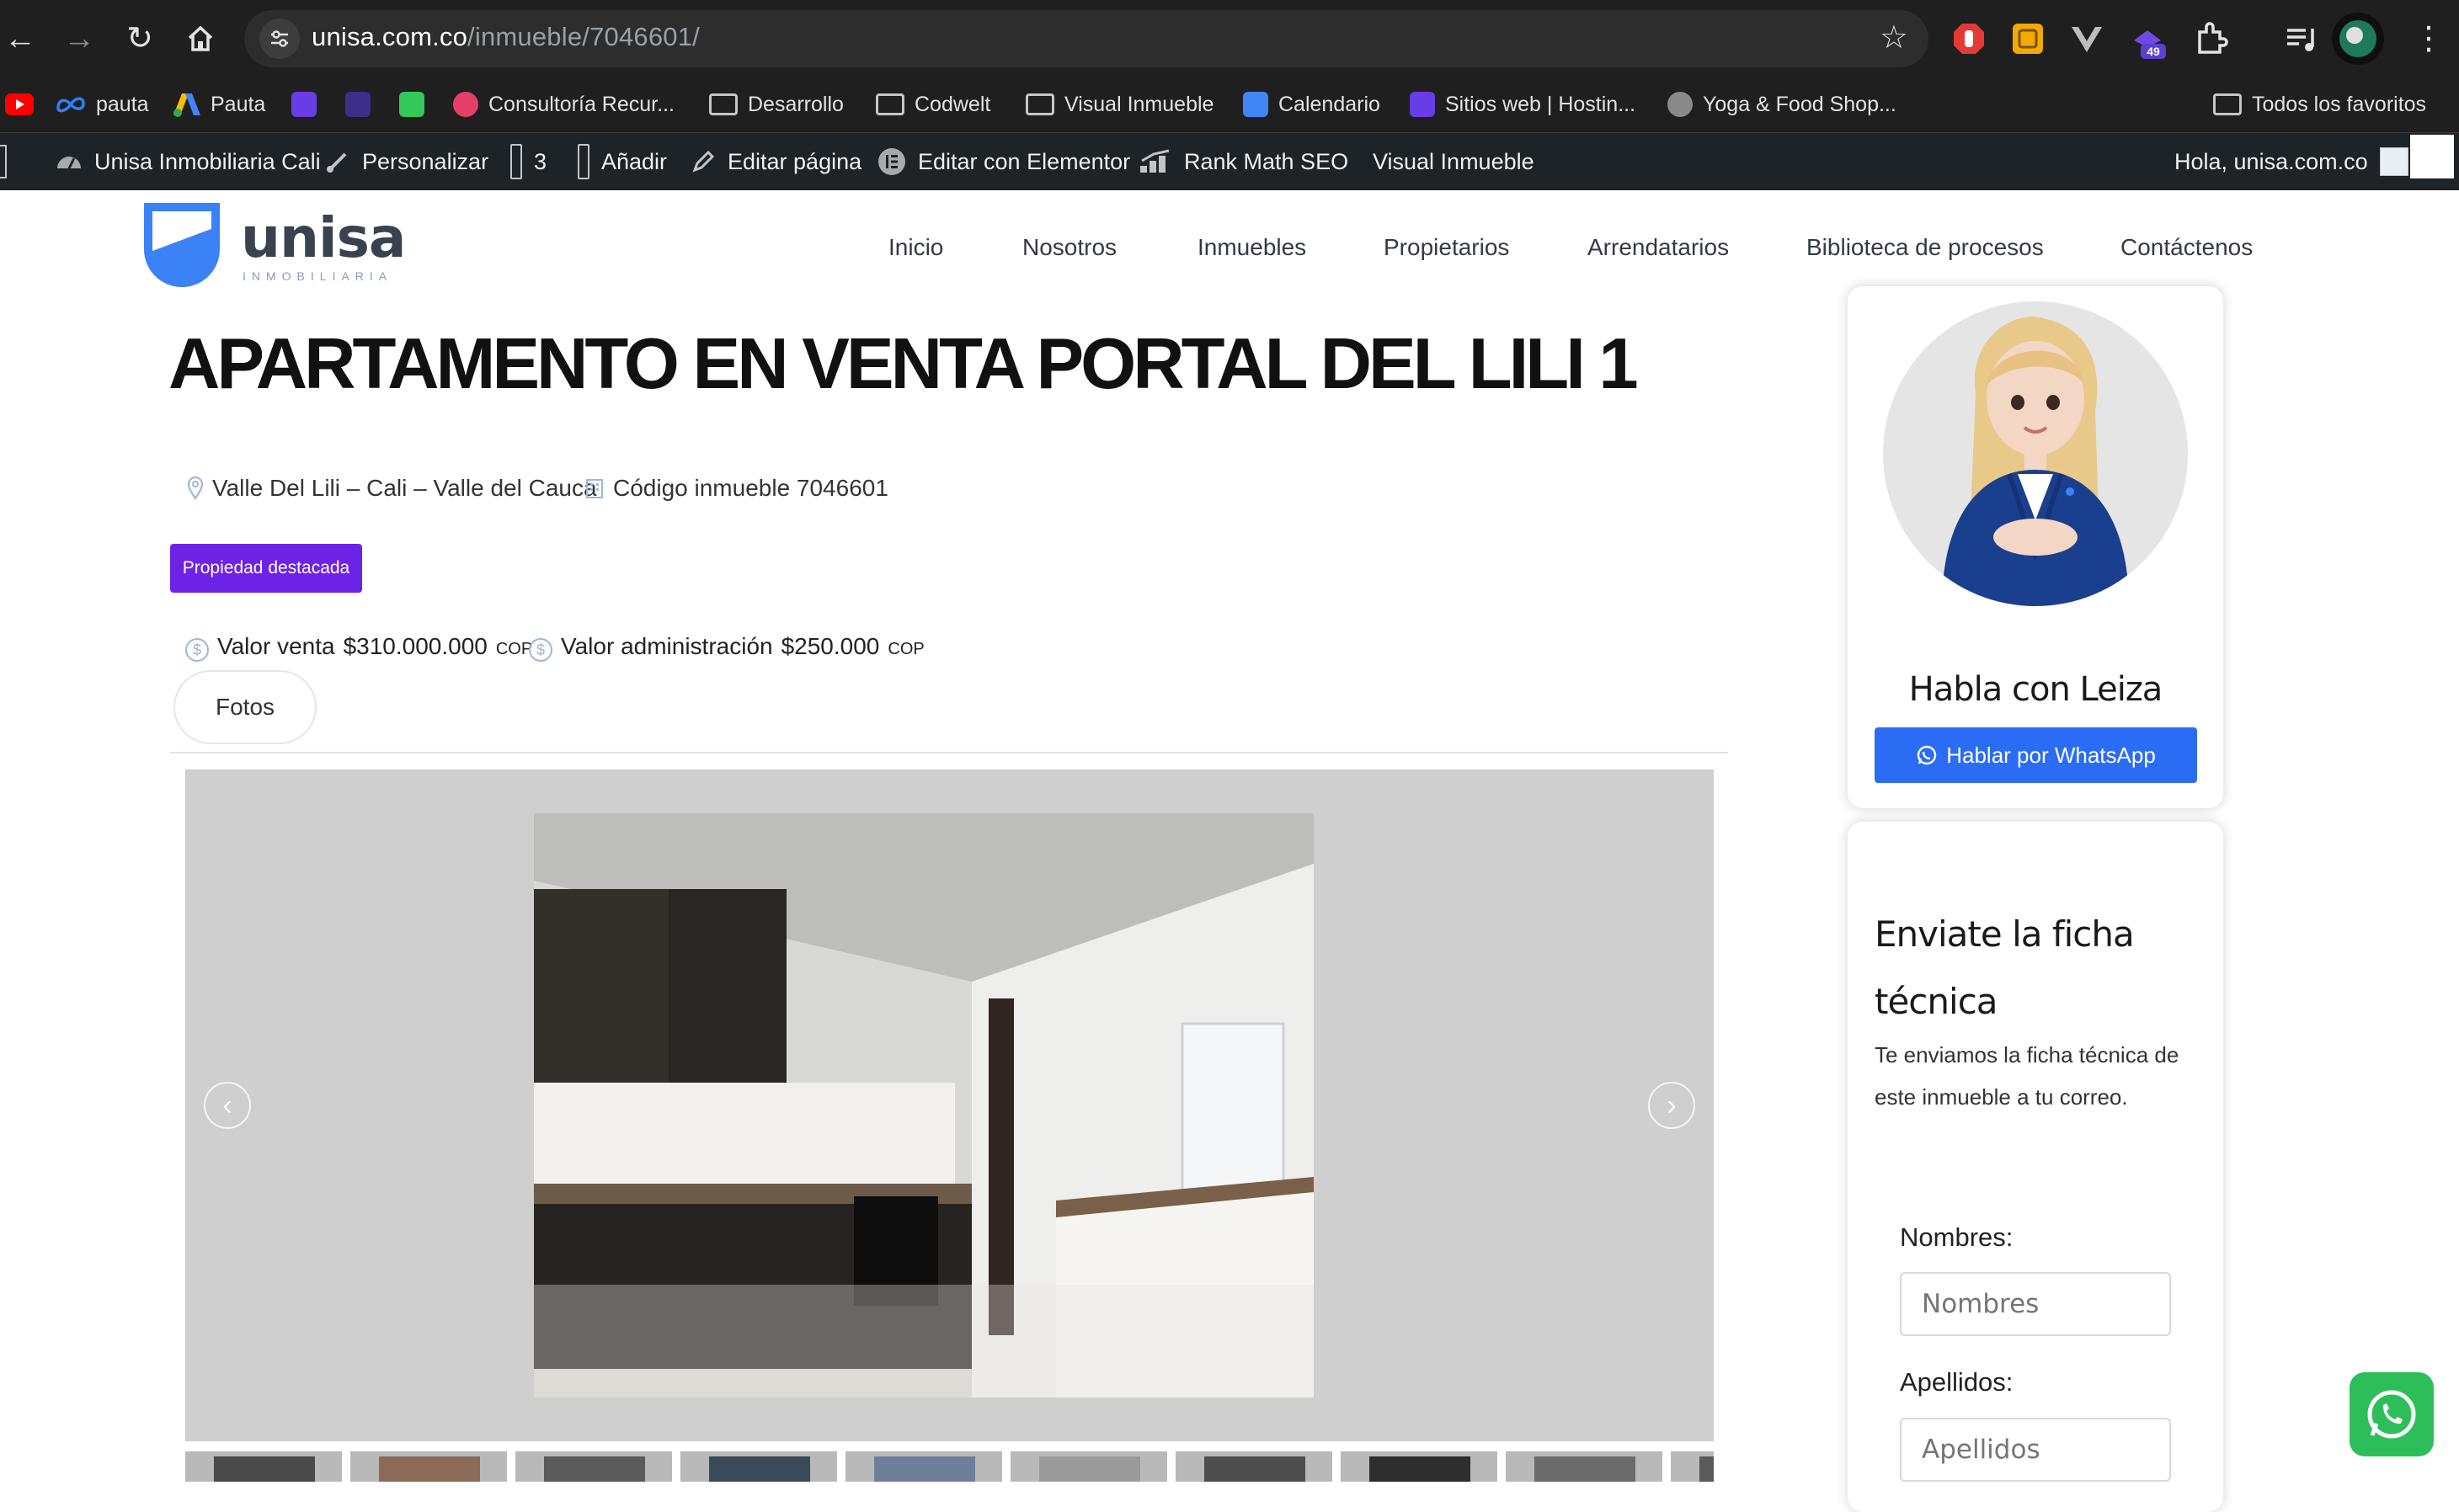 The height and width of the screenshot is (1512, 2459). I want to click on search-box, so click(2432, 157).